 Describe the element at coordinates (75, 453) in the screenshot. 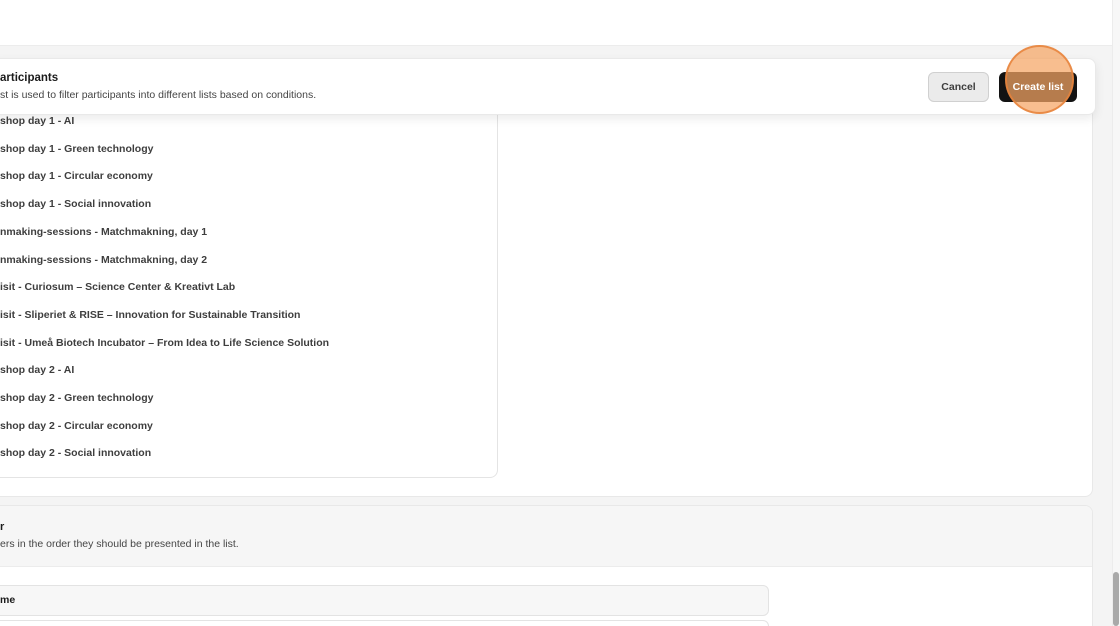

I see `condition-list-item: shop day 2 - Social innovation` at that location.